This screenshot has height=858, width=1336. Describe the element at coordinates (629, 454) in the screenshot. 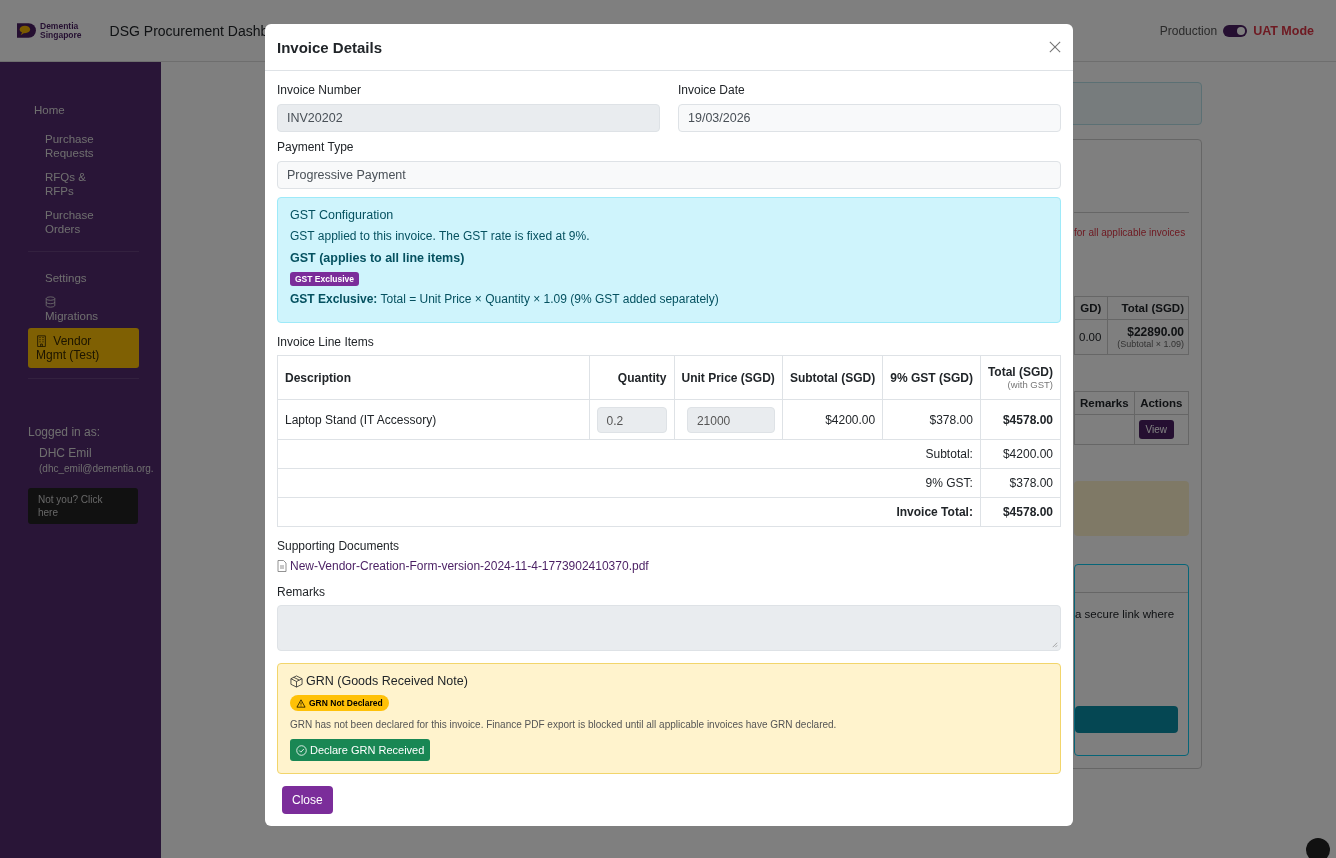

I see `table-cell: Subtotal:` at that location.